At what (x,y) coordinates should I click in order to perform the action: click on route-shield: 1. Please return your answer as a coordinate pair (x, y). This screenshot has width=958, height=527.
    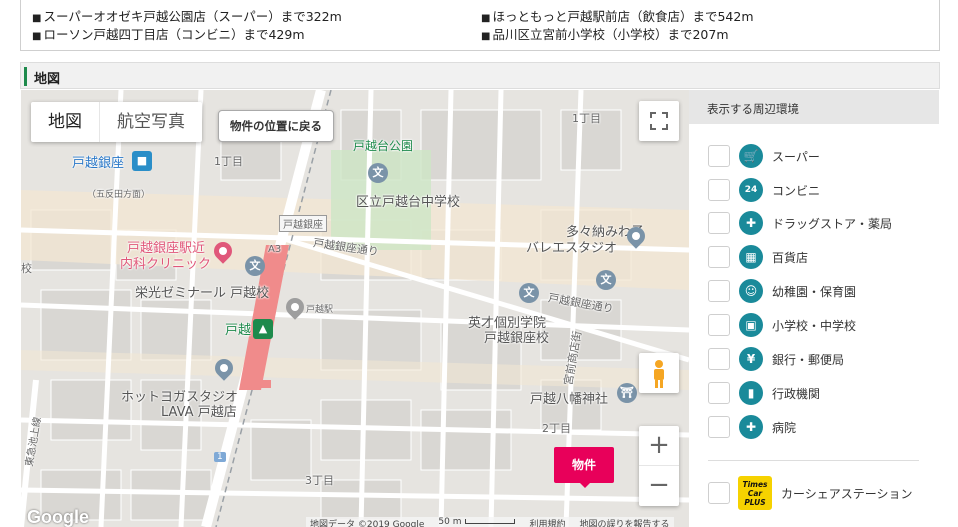
    Looking at the image, I should click on (220, 457).